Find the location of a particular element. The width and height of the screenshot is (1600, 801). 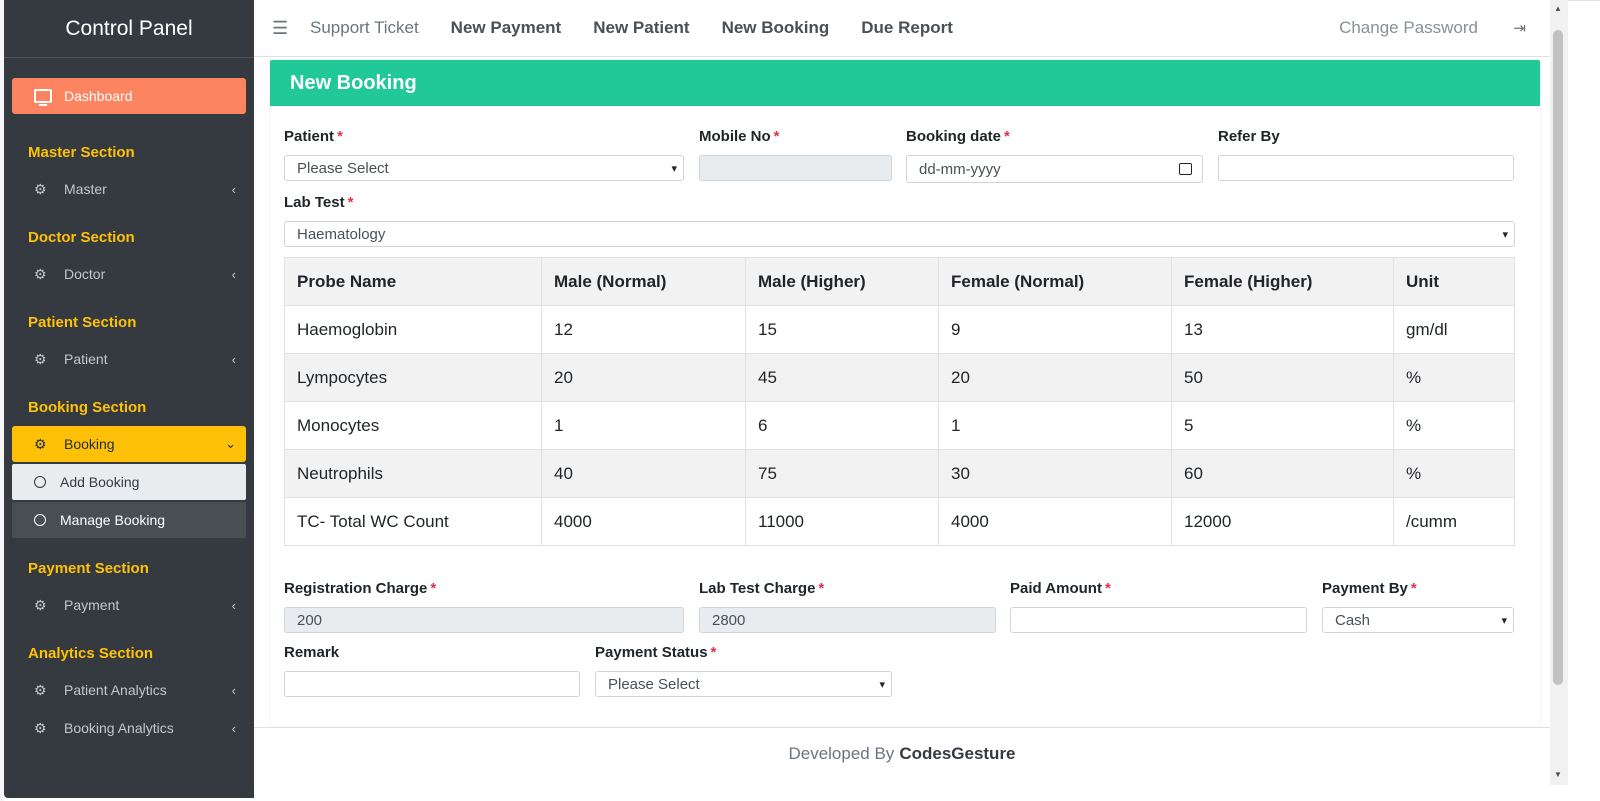

card-title: New Booking is located at coordinates (905, 83).